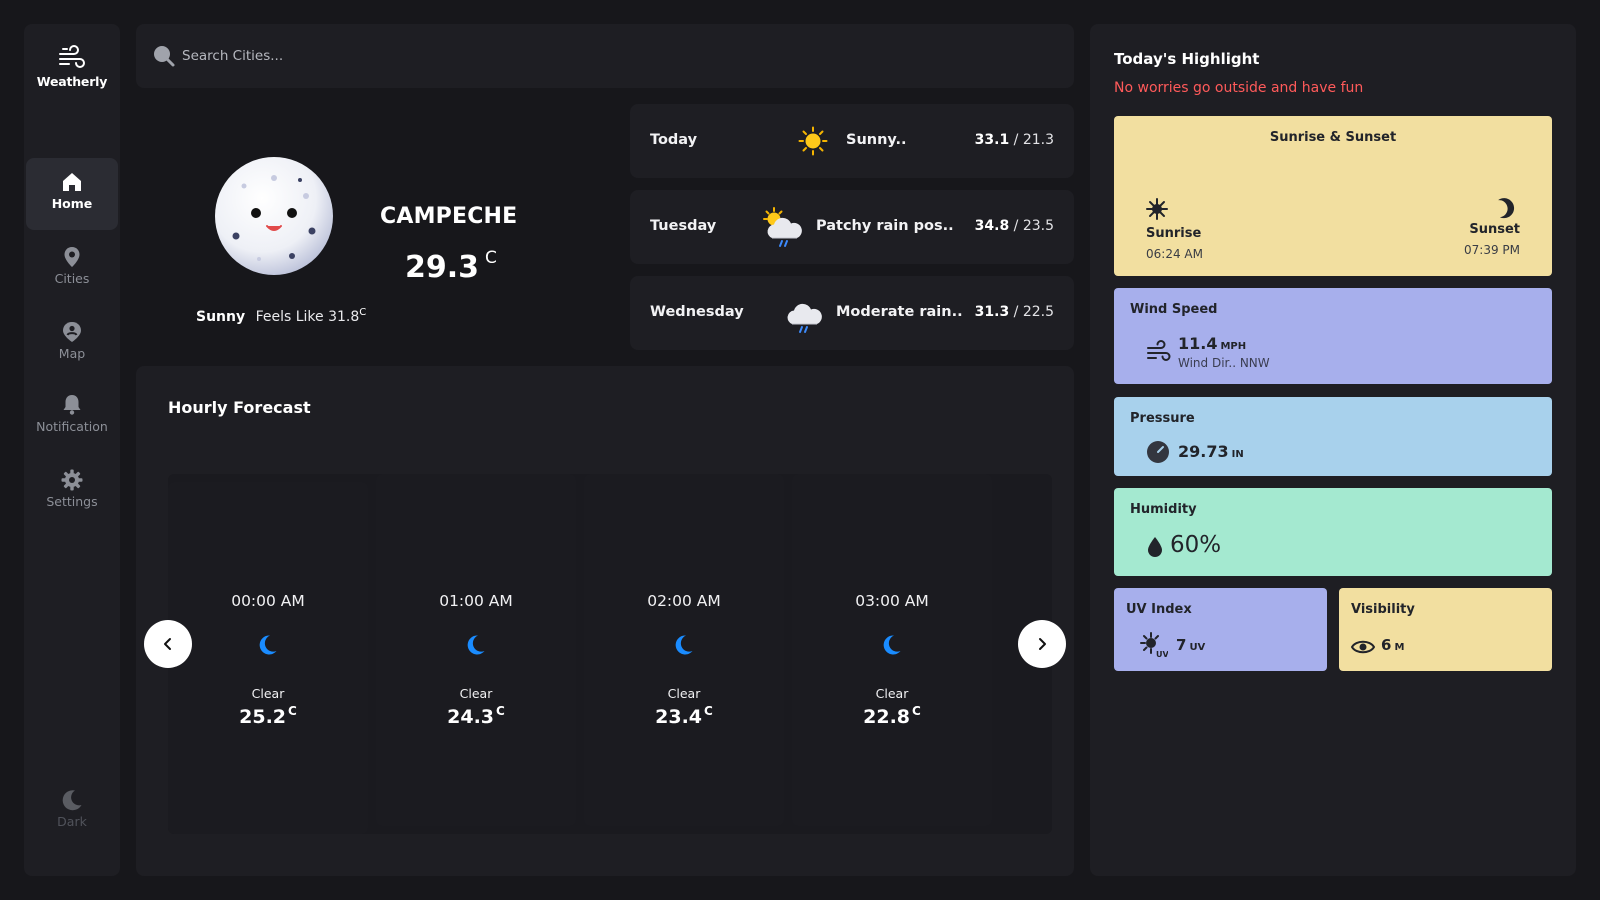  Describe the element at coordinates (72, 194) in the screenshot. I see `sidebar-item-home: Home` at that location.